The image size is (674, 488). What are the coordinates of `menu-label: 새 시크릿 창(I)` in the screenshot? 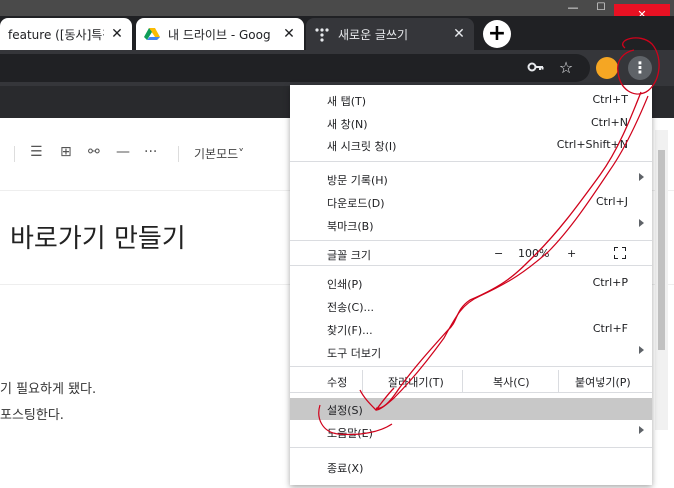 It's located at (362, 146).